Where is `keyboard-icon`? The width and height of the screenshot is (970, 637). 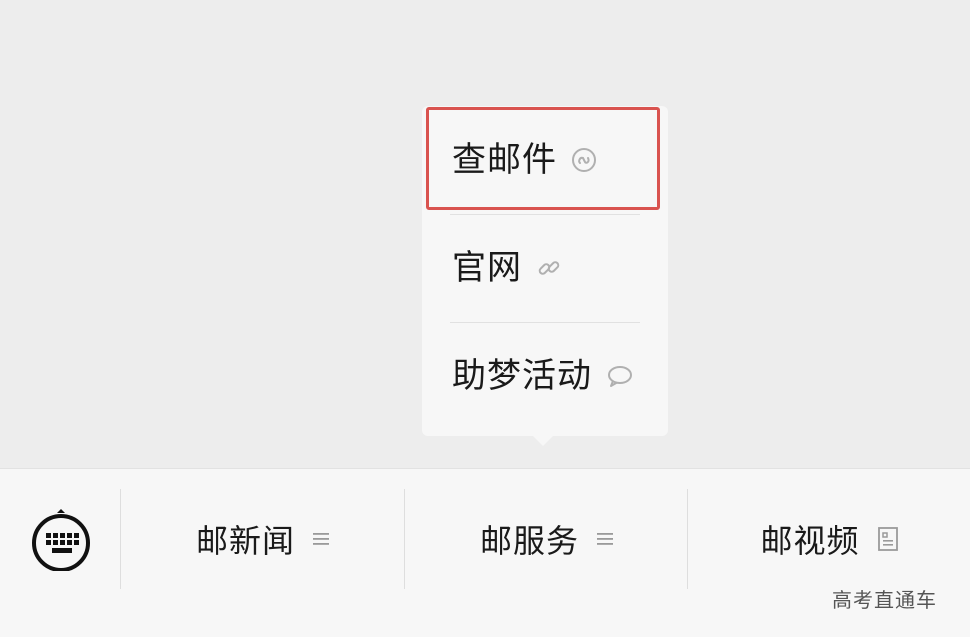
keyboard-icon is located at coordinates (61, 540).